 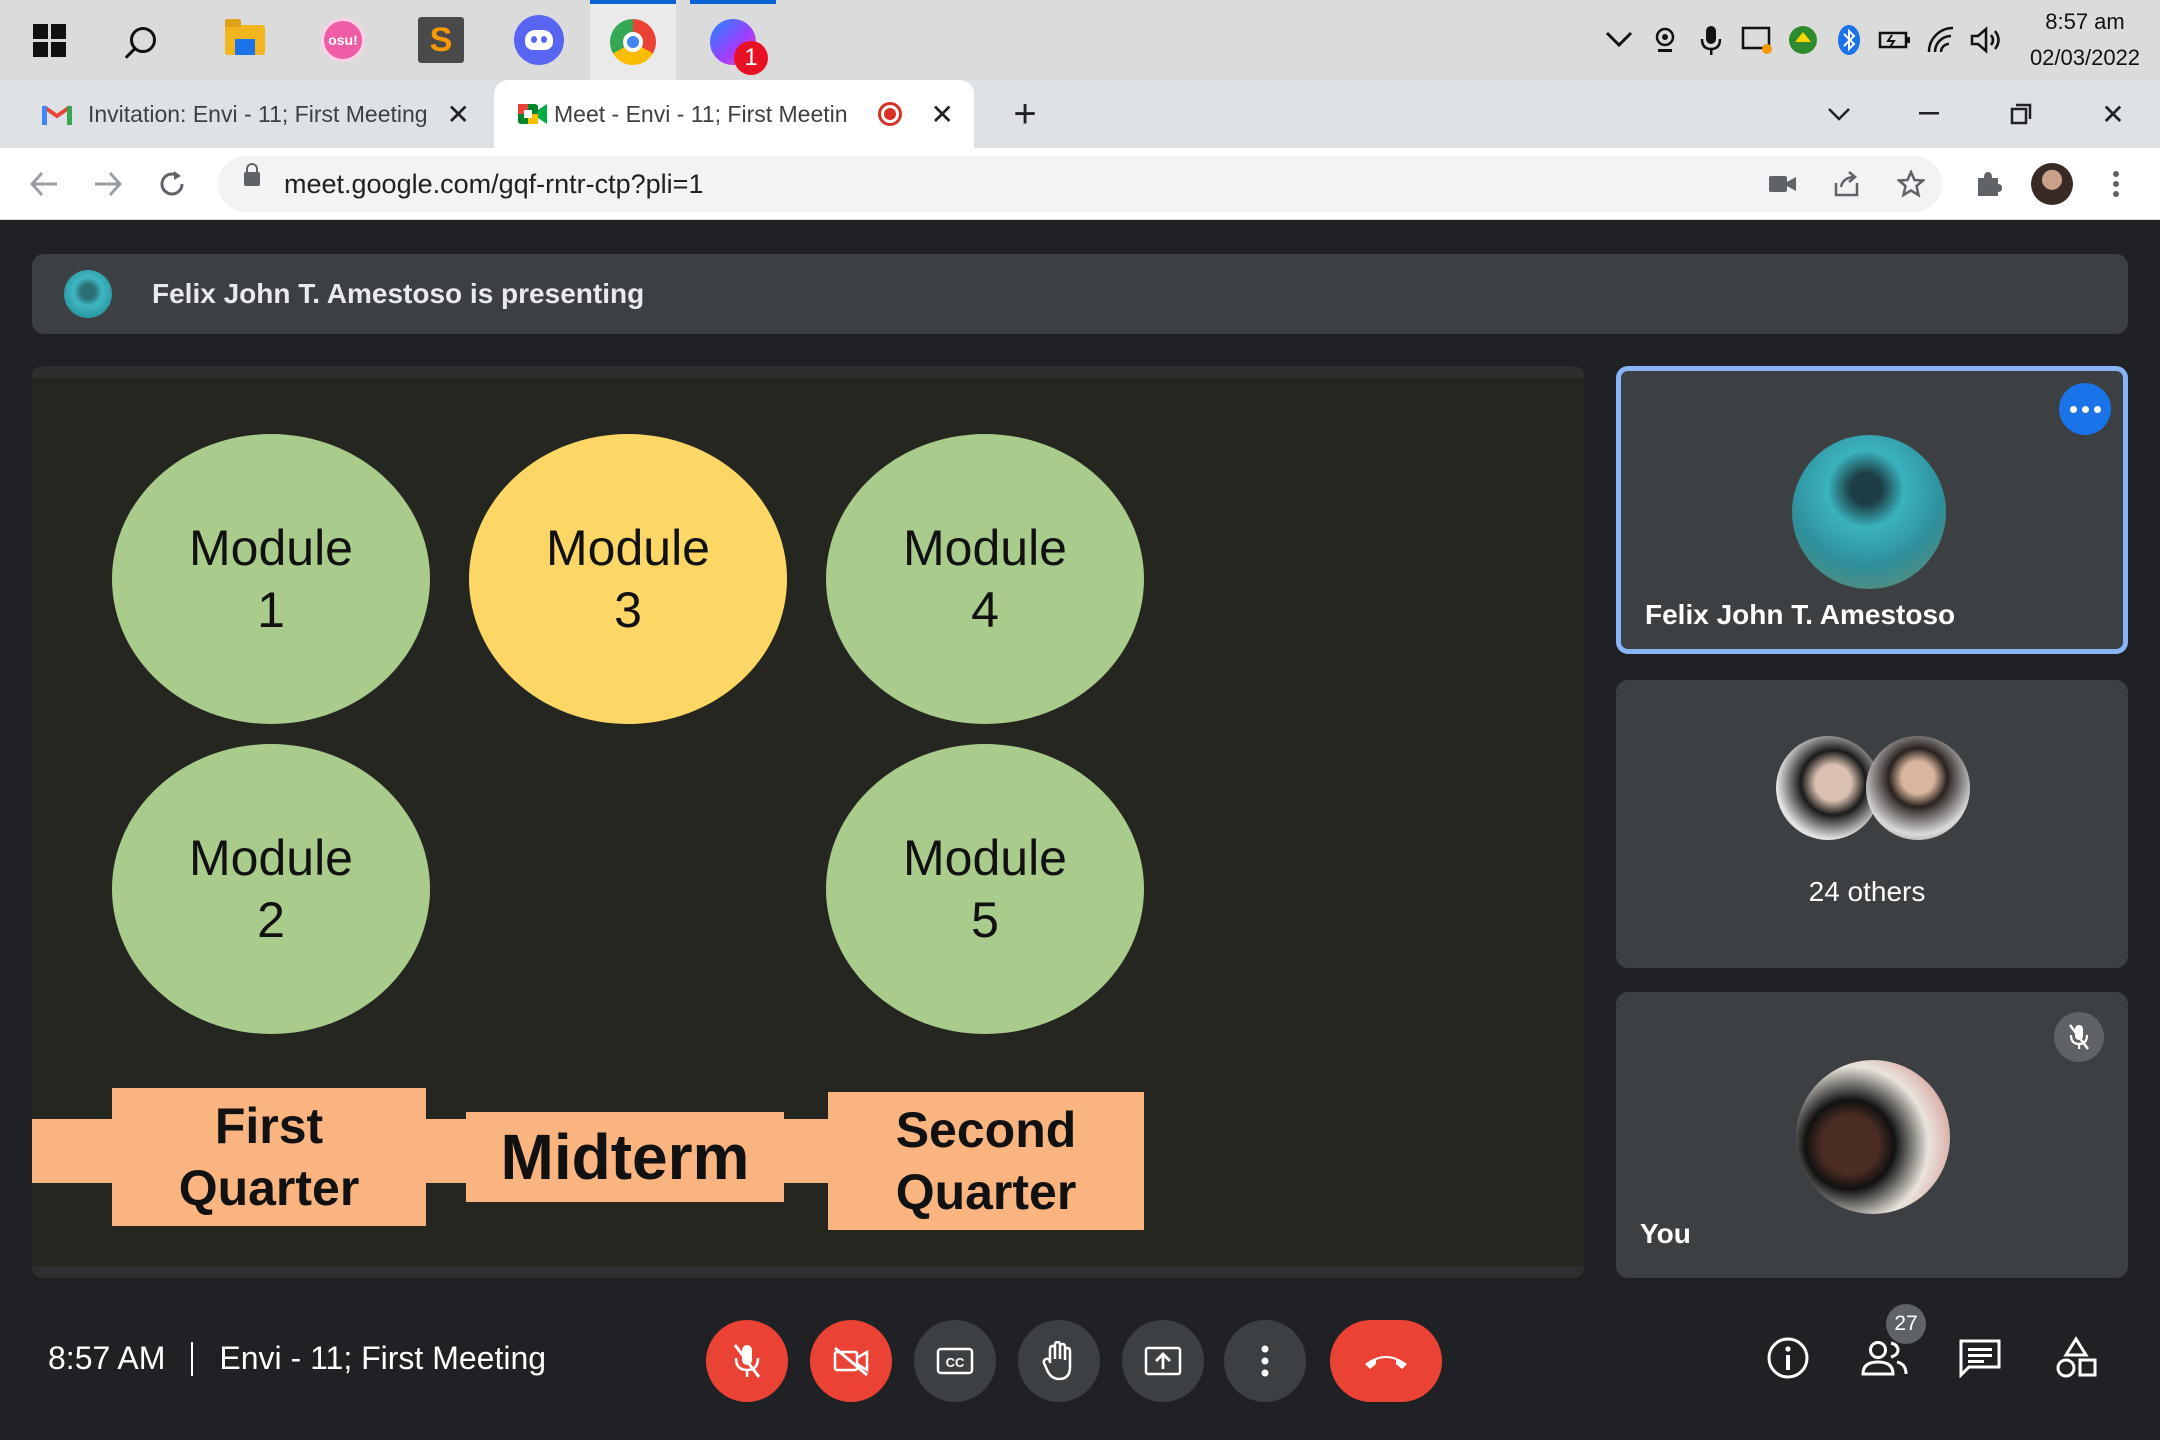 I want to click on self-video-avatar, so click(x=1873, y=1137).